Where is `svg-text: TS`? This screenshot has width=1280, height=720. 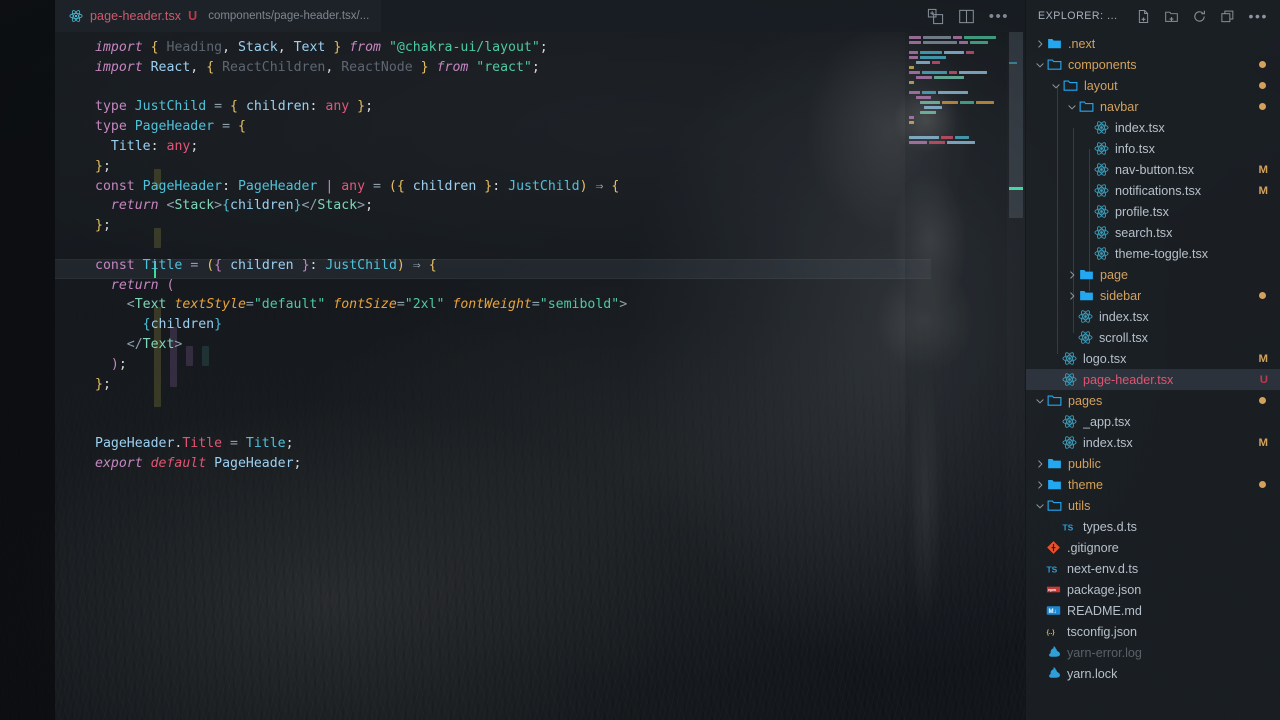 svg-text: TS is located at coordinates (1051, 569).